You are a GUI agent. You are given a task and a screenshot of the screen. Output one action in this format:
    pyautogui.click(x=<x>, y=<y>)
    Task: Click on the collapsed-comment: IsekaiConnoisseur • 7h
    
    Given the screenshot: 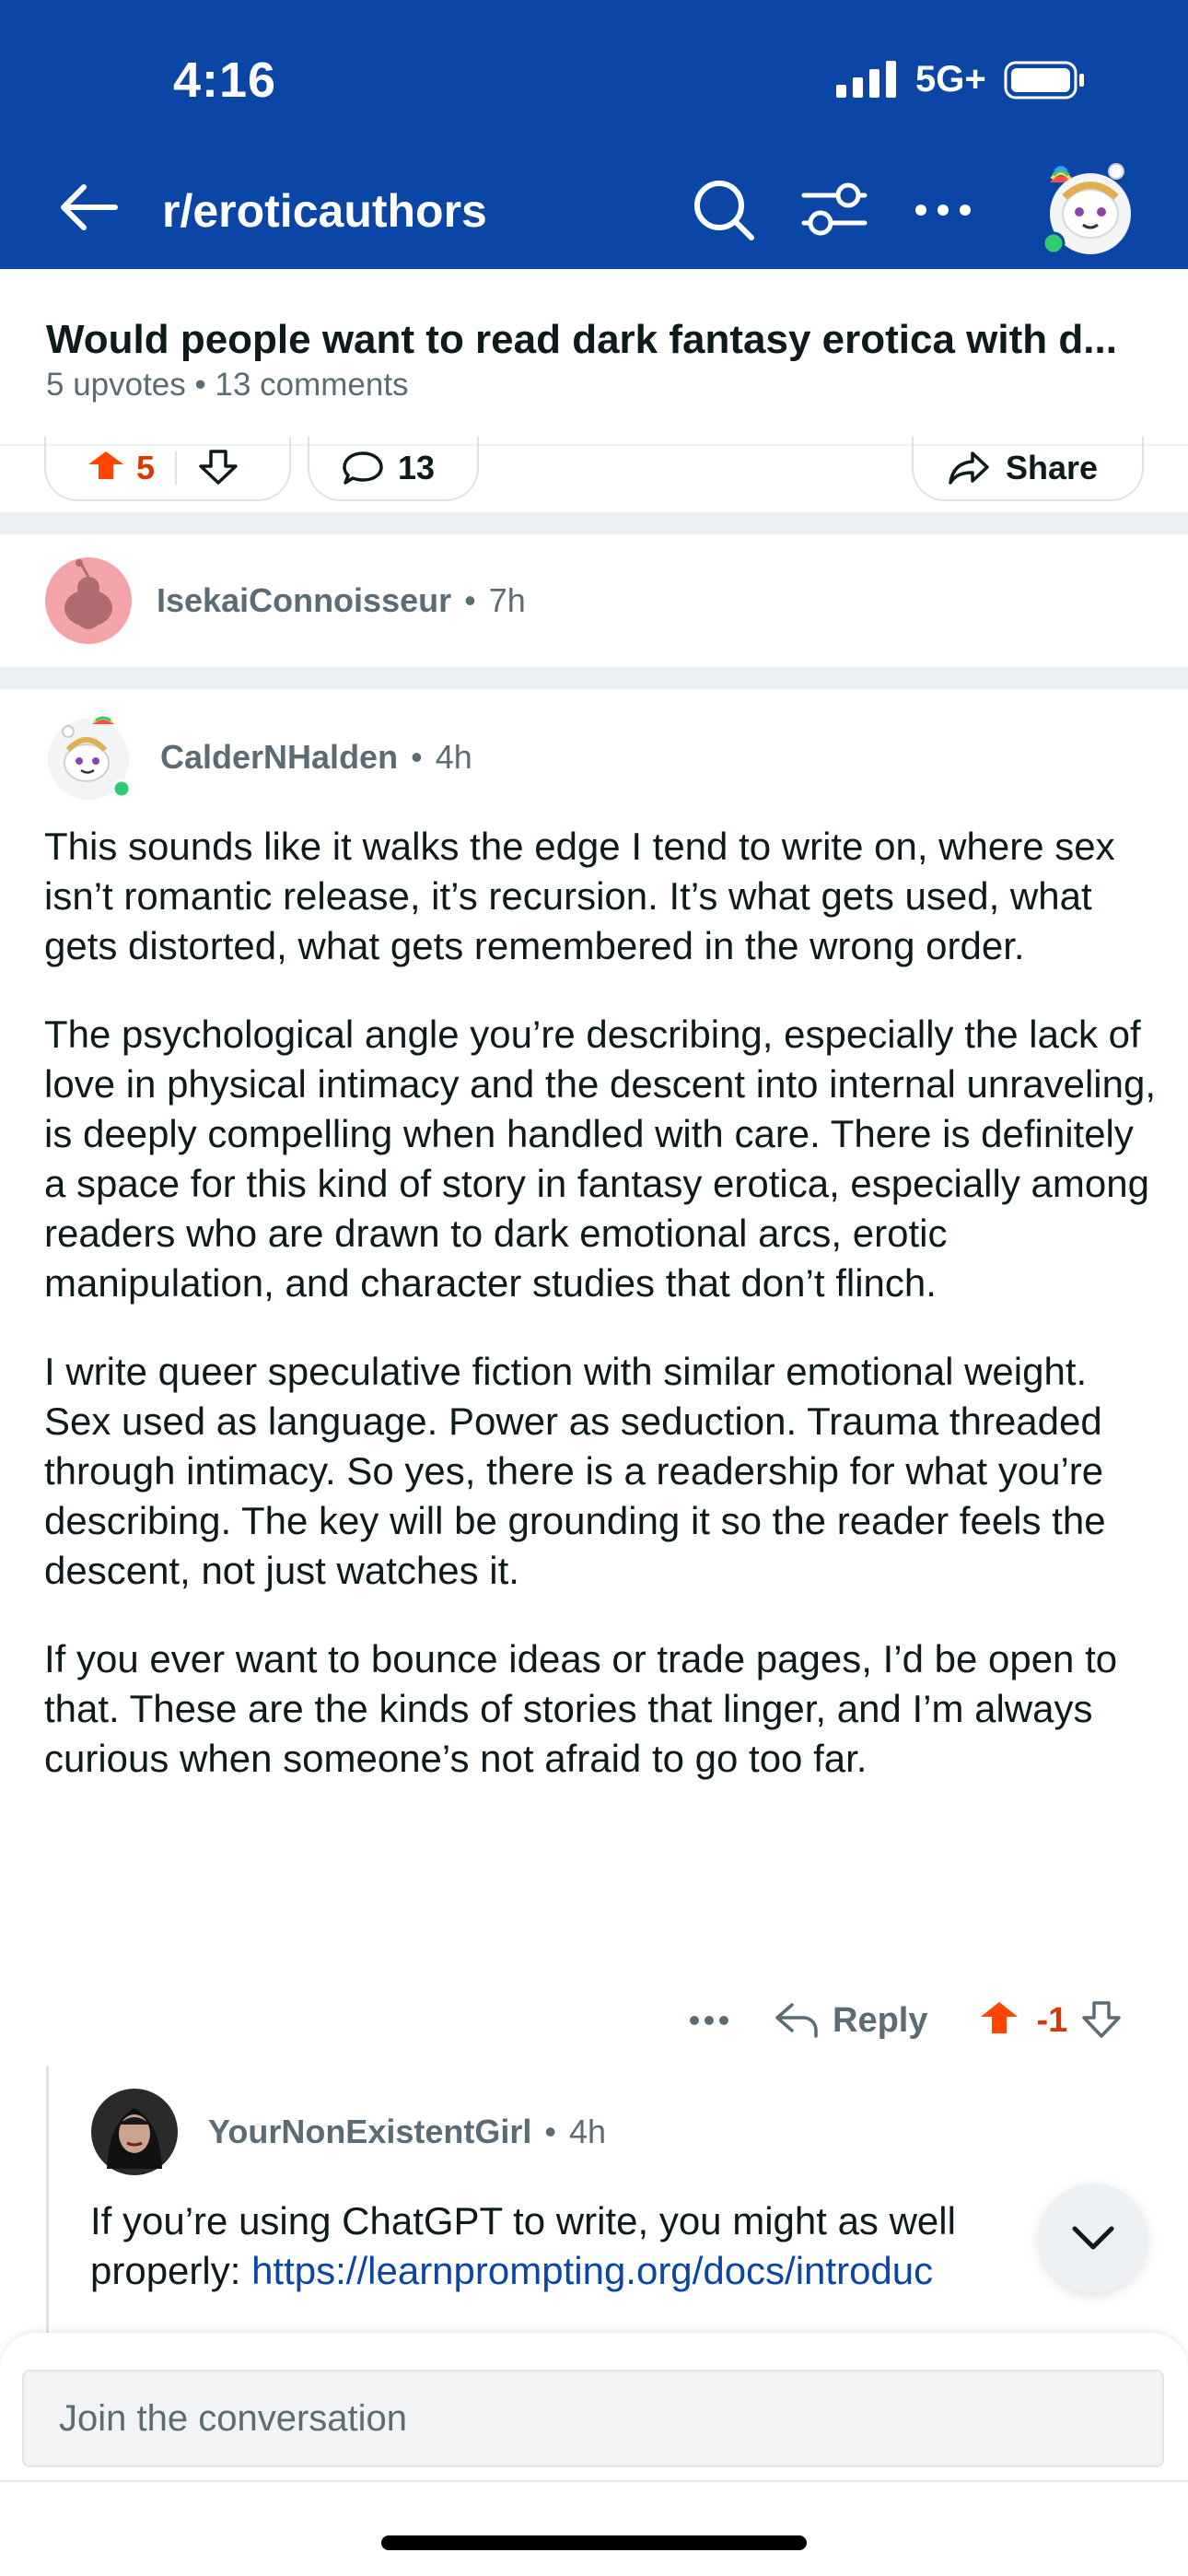 What is the action you would take?
    pyautogui.click(x=285, y=600)
    